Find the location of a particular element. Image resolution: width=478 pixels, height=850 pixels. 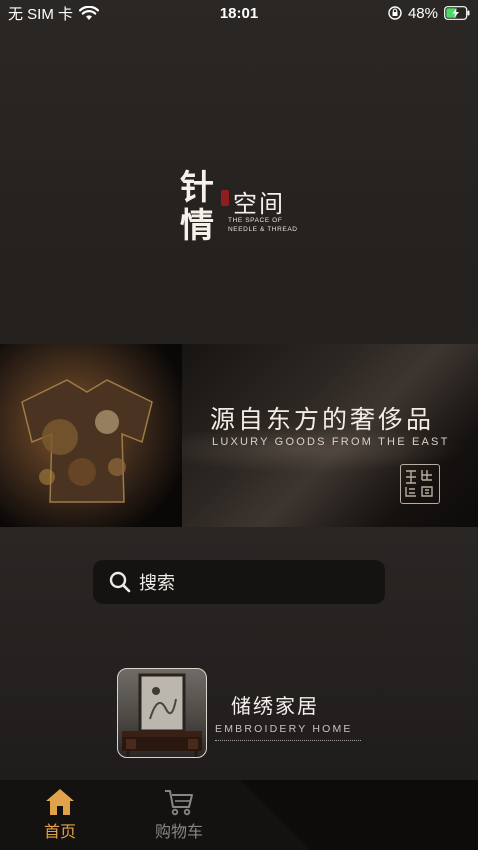

brand-logo: 针 情 空间 THE SPACE OF NEEDLE & THREAD is located at coordinates (241, 205).